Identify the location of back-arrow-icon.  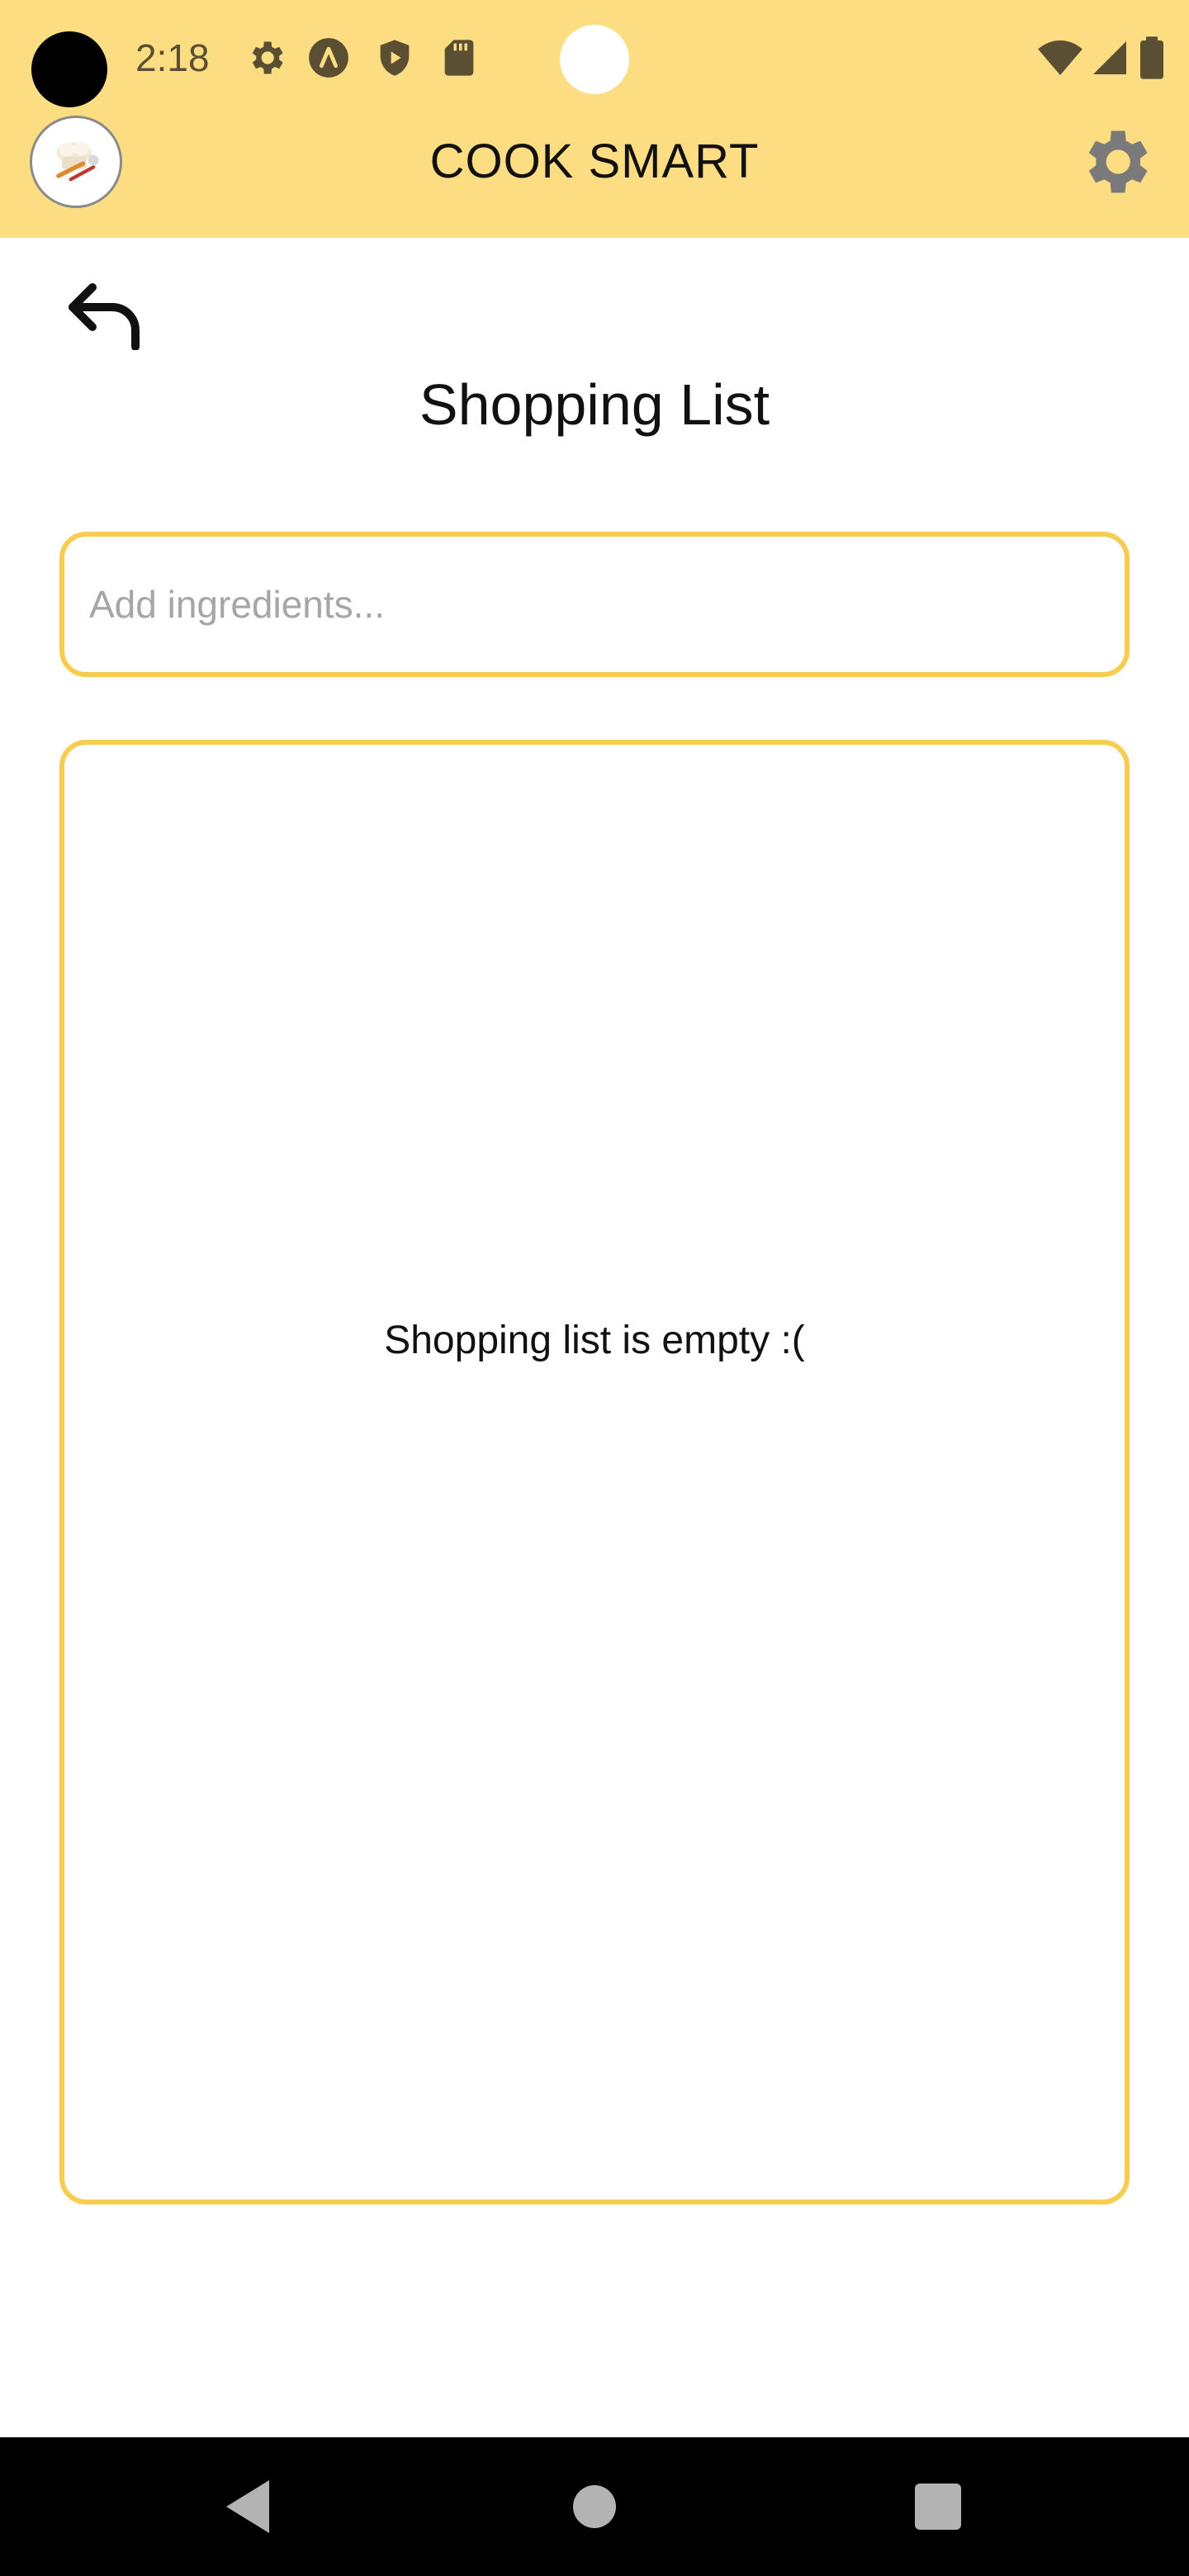
(104, 315).